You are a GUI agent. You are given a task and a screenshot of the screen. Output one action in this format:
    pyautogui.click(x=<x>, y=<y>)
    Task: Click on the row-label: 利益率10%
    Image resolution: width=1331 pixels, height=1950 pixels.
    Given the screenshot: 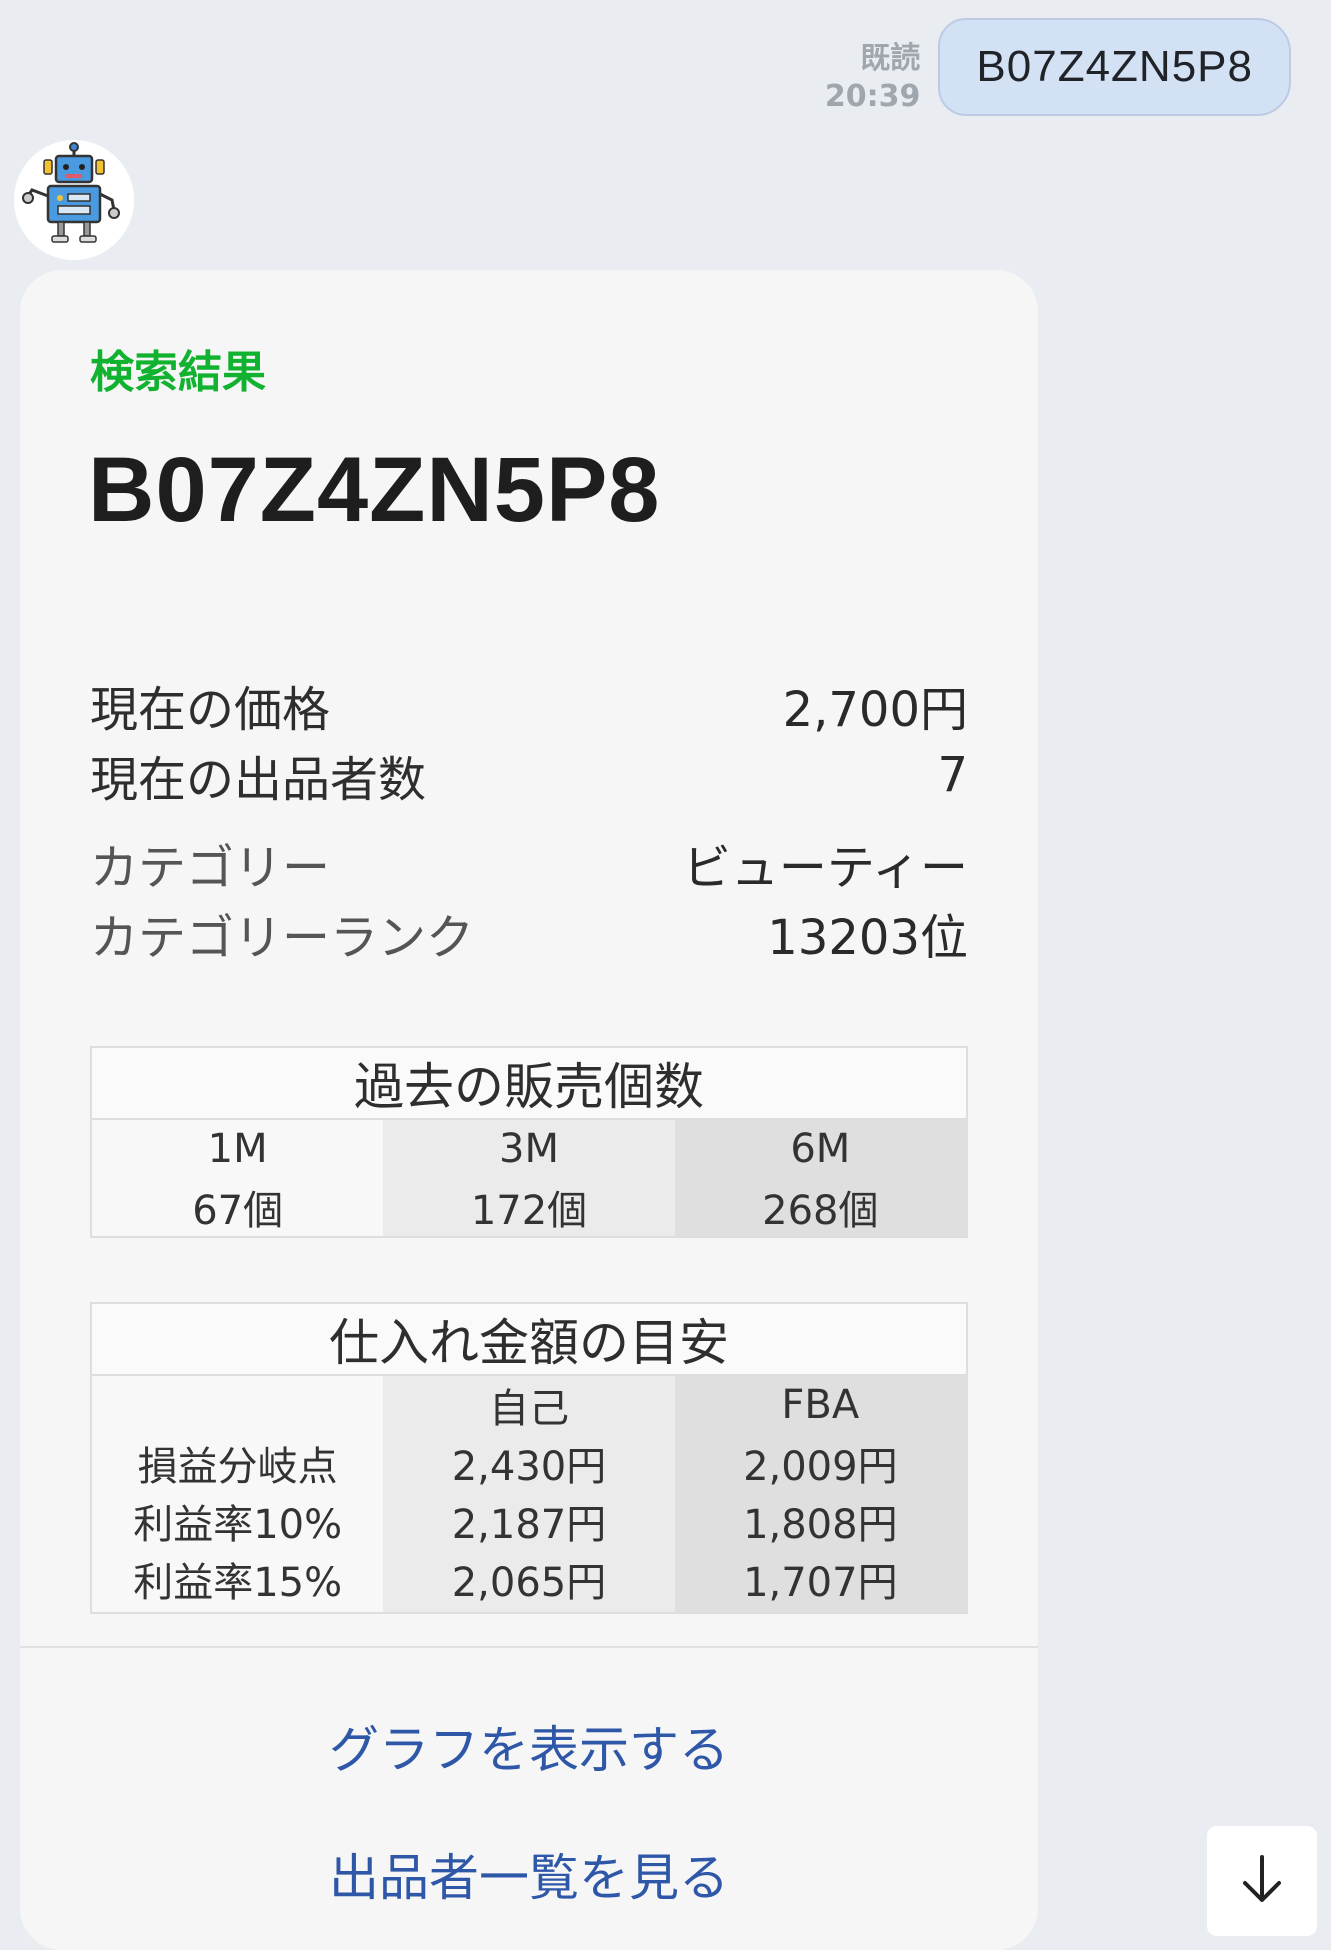 What is the action you would take?
    pyautogui.click(x=238, y=1525)
    